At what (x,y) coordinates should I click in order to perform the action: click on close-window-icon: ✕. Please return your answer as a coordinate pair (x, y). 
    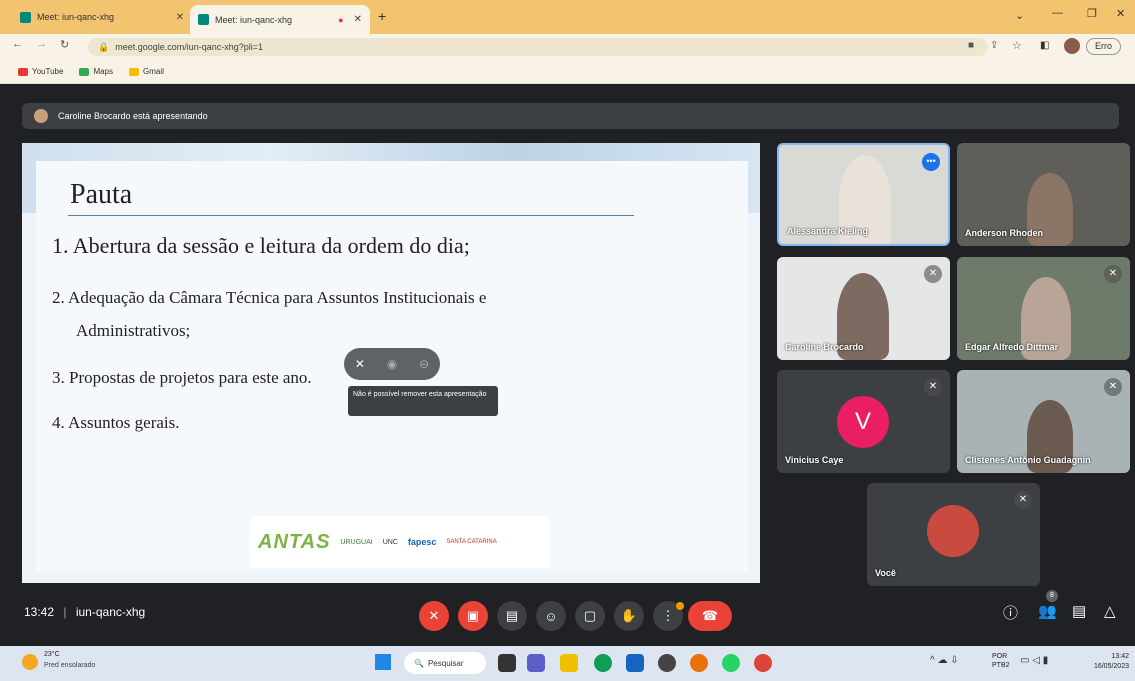
    Looking at the image, I should click on (1120, 13).